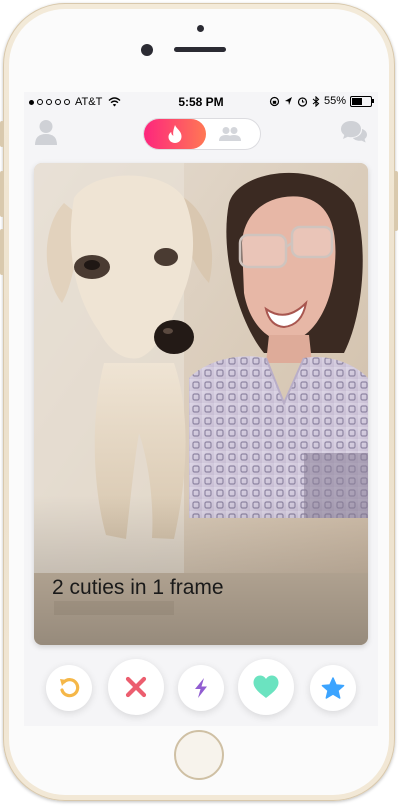 The width and height of the screenshot is (400, 807). Describe the element at coordinates (200, 28) in the screenshot. I see `proximity-sensor` at that location.